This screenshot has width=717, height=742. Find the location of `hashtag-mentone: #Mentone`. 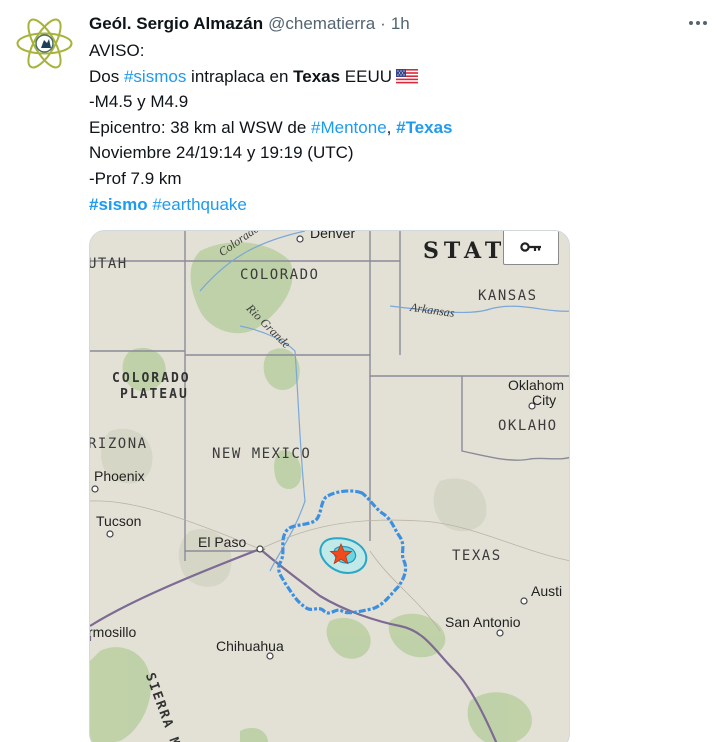

hashtag-mentone: #Mentone is located at coordinates (349, 127).